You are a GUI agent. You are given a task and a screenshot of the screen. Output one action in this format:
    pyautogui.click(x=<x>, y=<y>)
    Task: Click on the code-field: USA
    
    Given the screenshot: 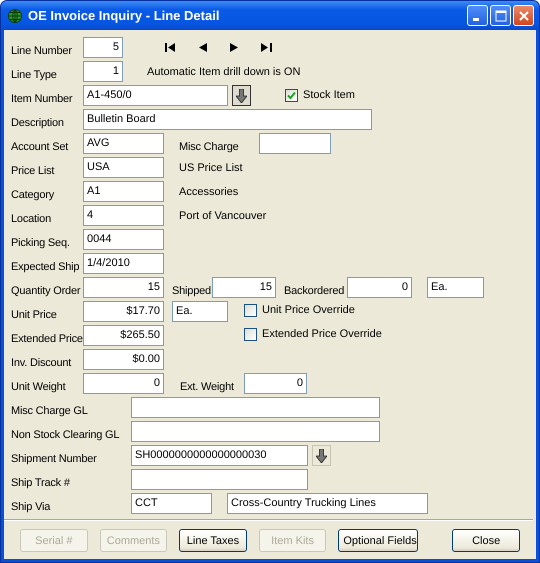 What is the action you would take?
    pyautogui.click(x=123, y=167)
    